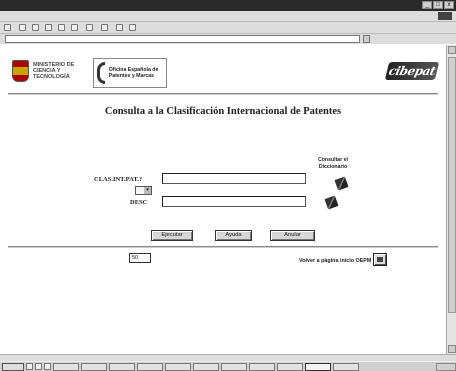 This screenshot has width=456, height=371. What do you see at coordinates (292, 235) in the screenshot?
I see `cancel-button: Anular` at bounding box center [292, 235].